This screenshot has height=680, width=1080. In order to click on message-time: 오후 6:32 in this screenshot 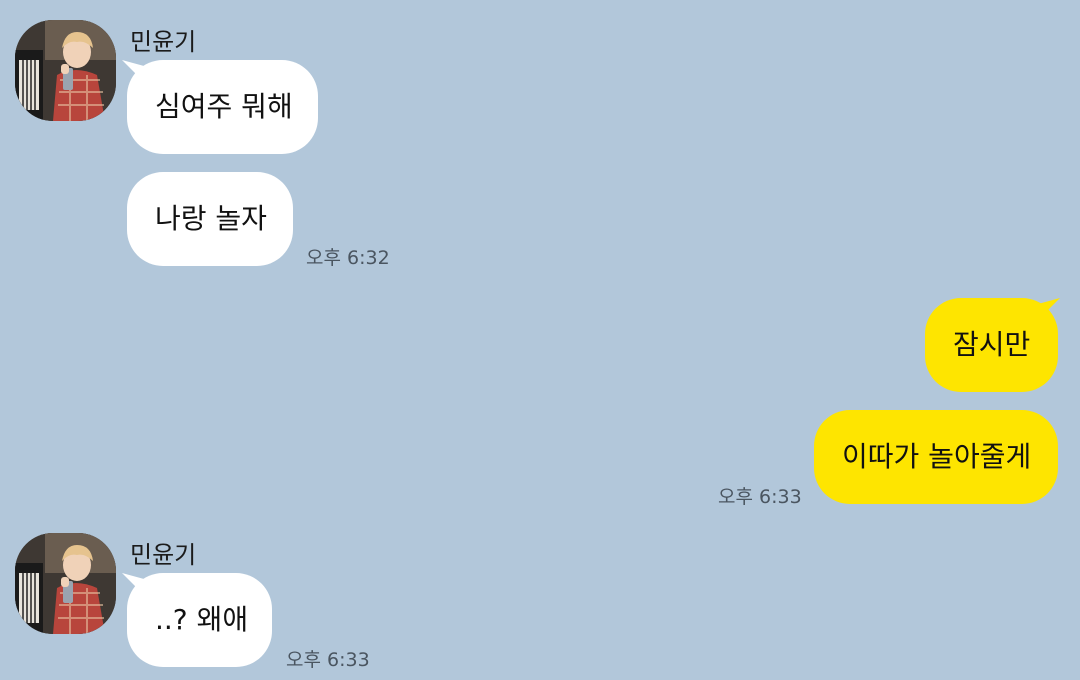, I will do `click(348, 258)`.